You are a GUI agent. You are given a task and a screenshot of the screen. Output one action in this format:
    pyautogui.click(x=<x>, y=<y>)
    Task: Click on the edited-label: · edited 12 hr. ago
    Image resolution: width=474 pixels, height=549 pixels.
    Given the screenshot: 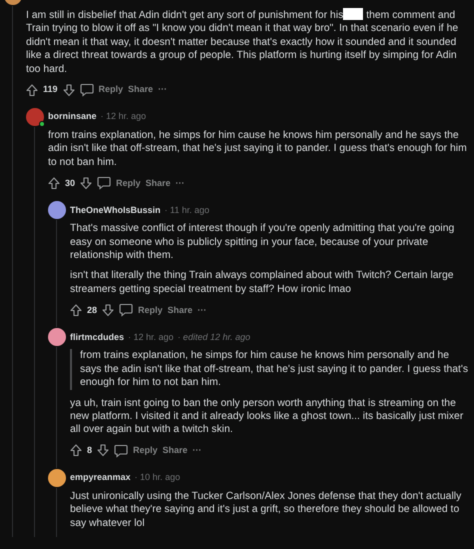 What is the action you would take?
    pyautogui.click(x=214, y=337)
    